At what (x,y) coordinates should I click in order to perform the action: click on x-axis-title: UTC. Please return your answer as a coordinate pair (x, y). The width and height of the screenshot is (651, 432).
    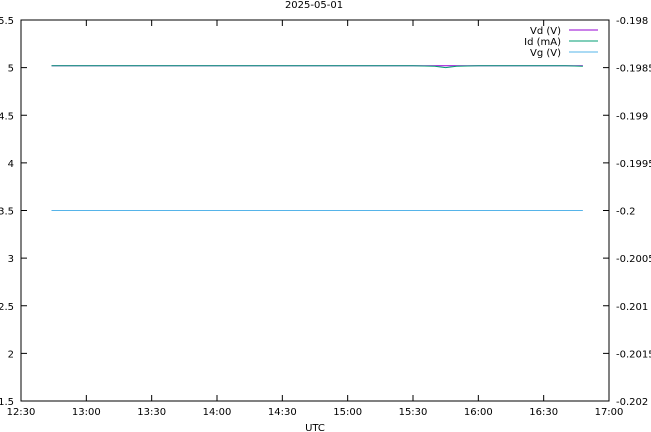
    Looking at the image, I should click on (315, 427).